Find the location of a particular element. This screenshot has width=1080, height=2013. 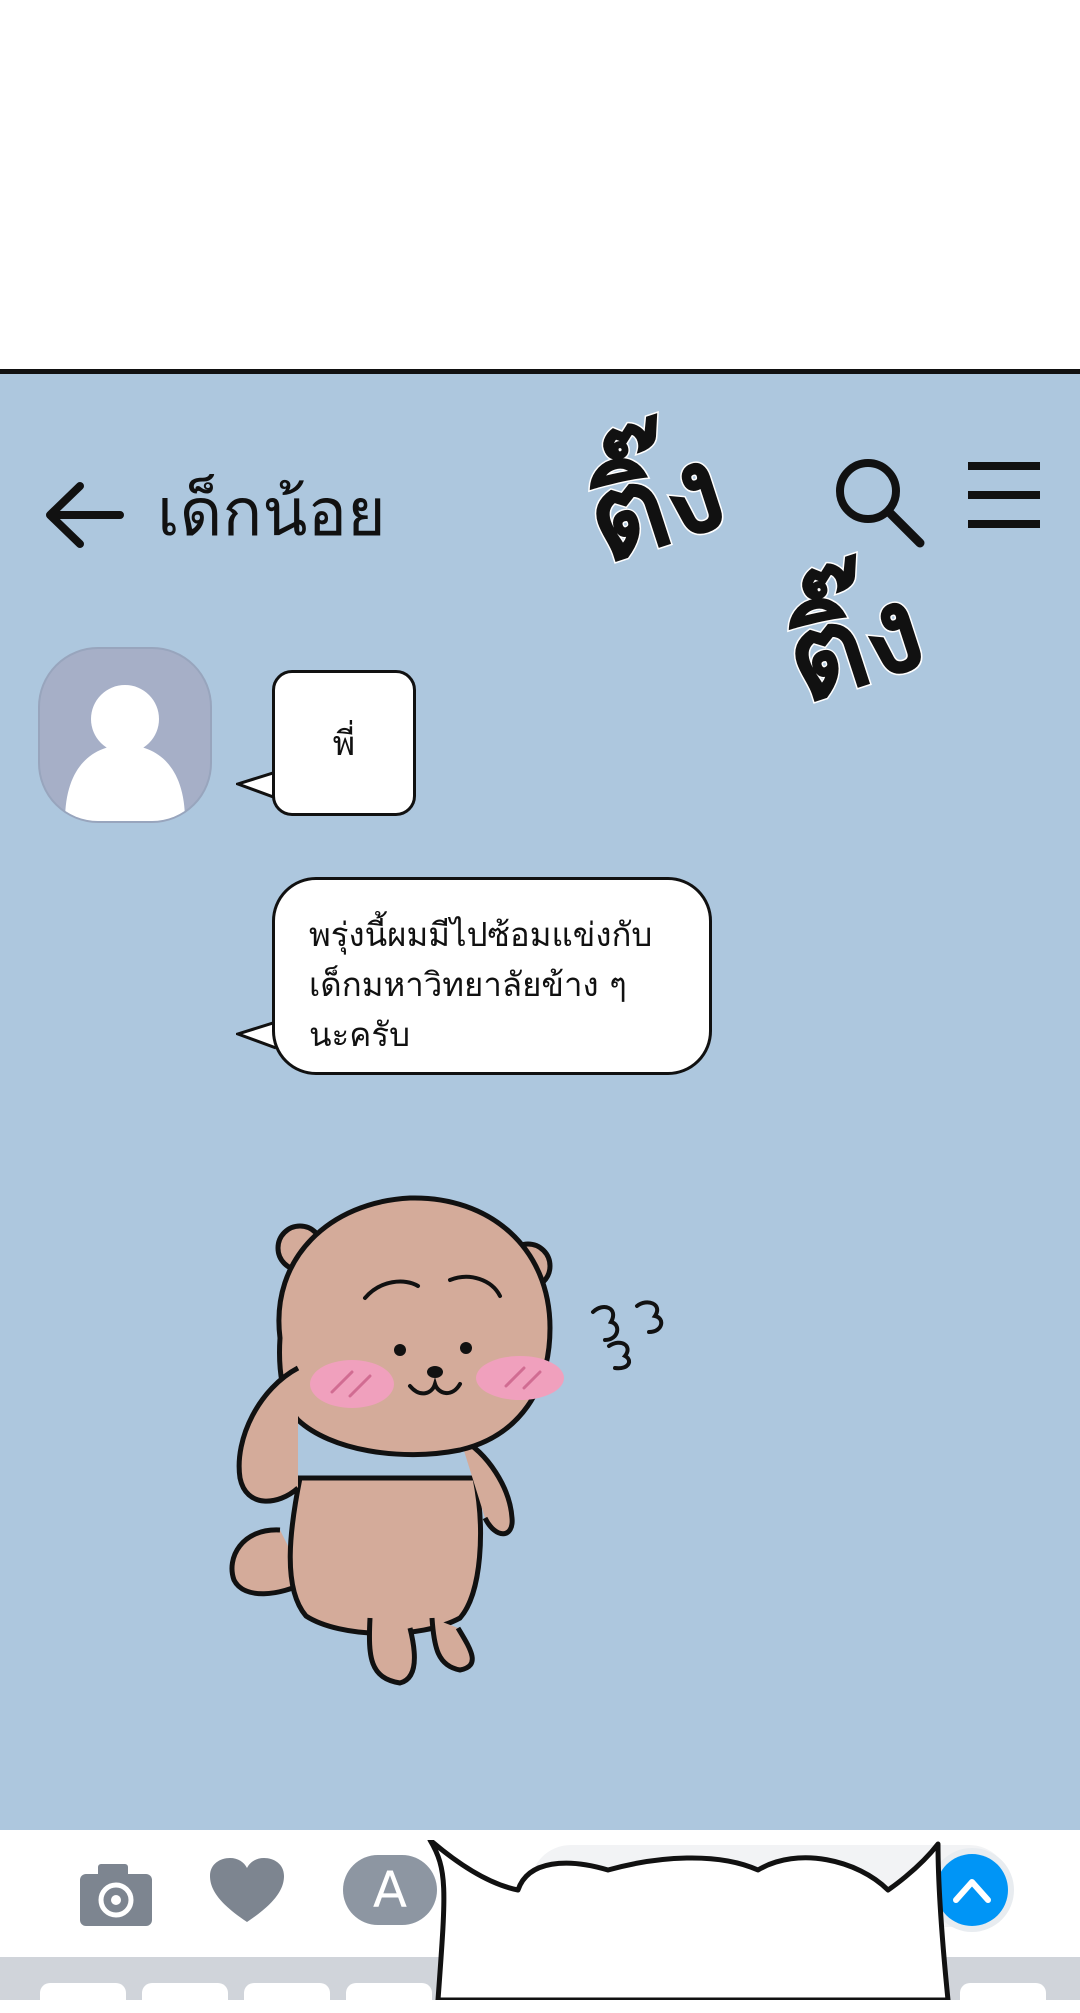

heart-icon is located at coordinates (247, 1891).